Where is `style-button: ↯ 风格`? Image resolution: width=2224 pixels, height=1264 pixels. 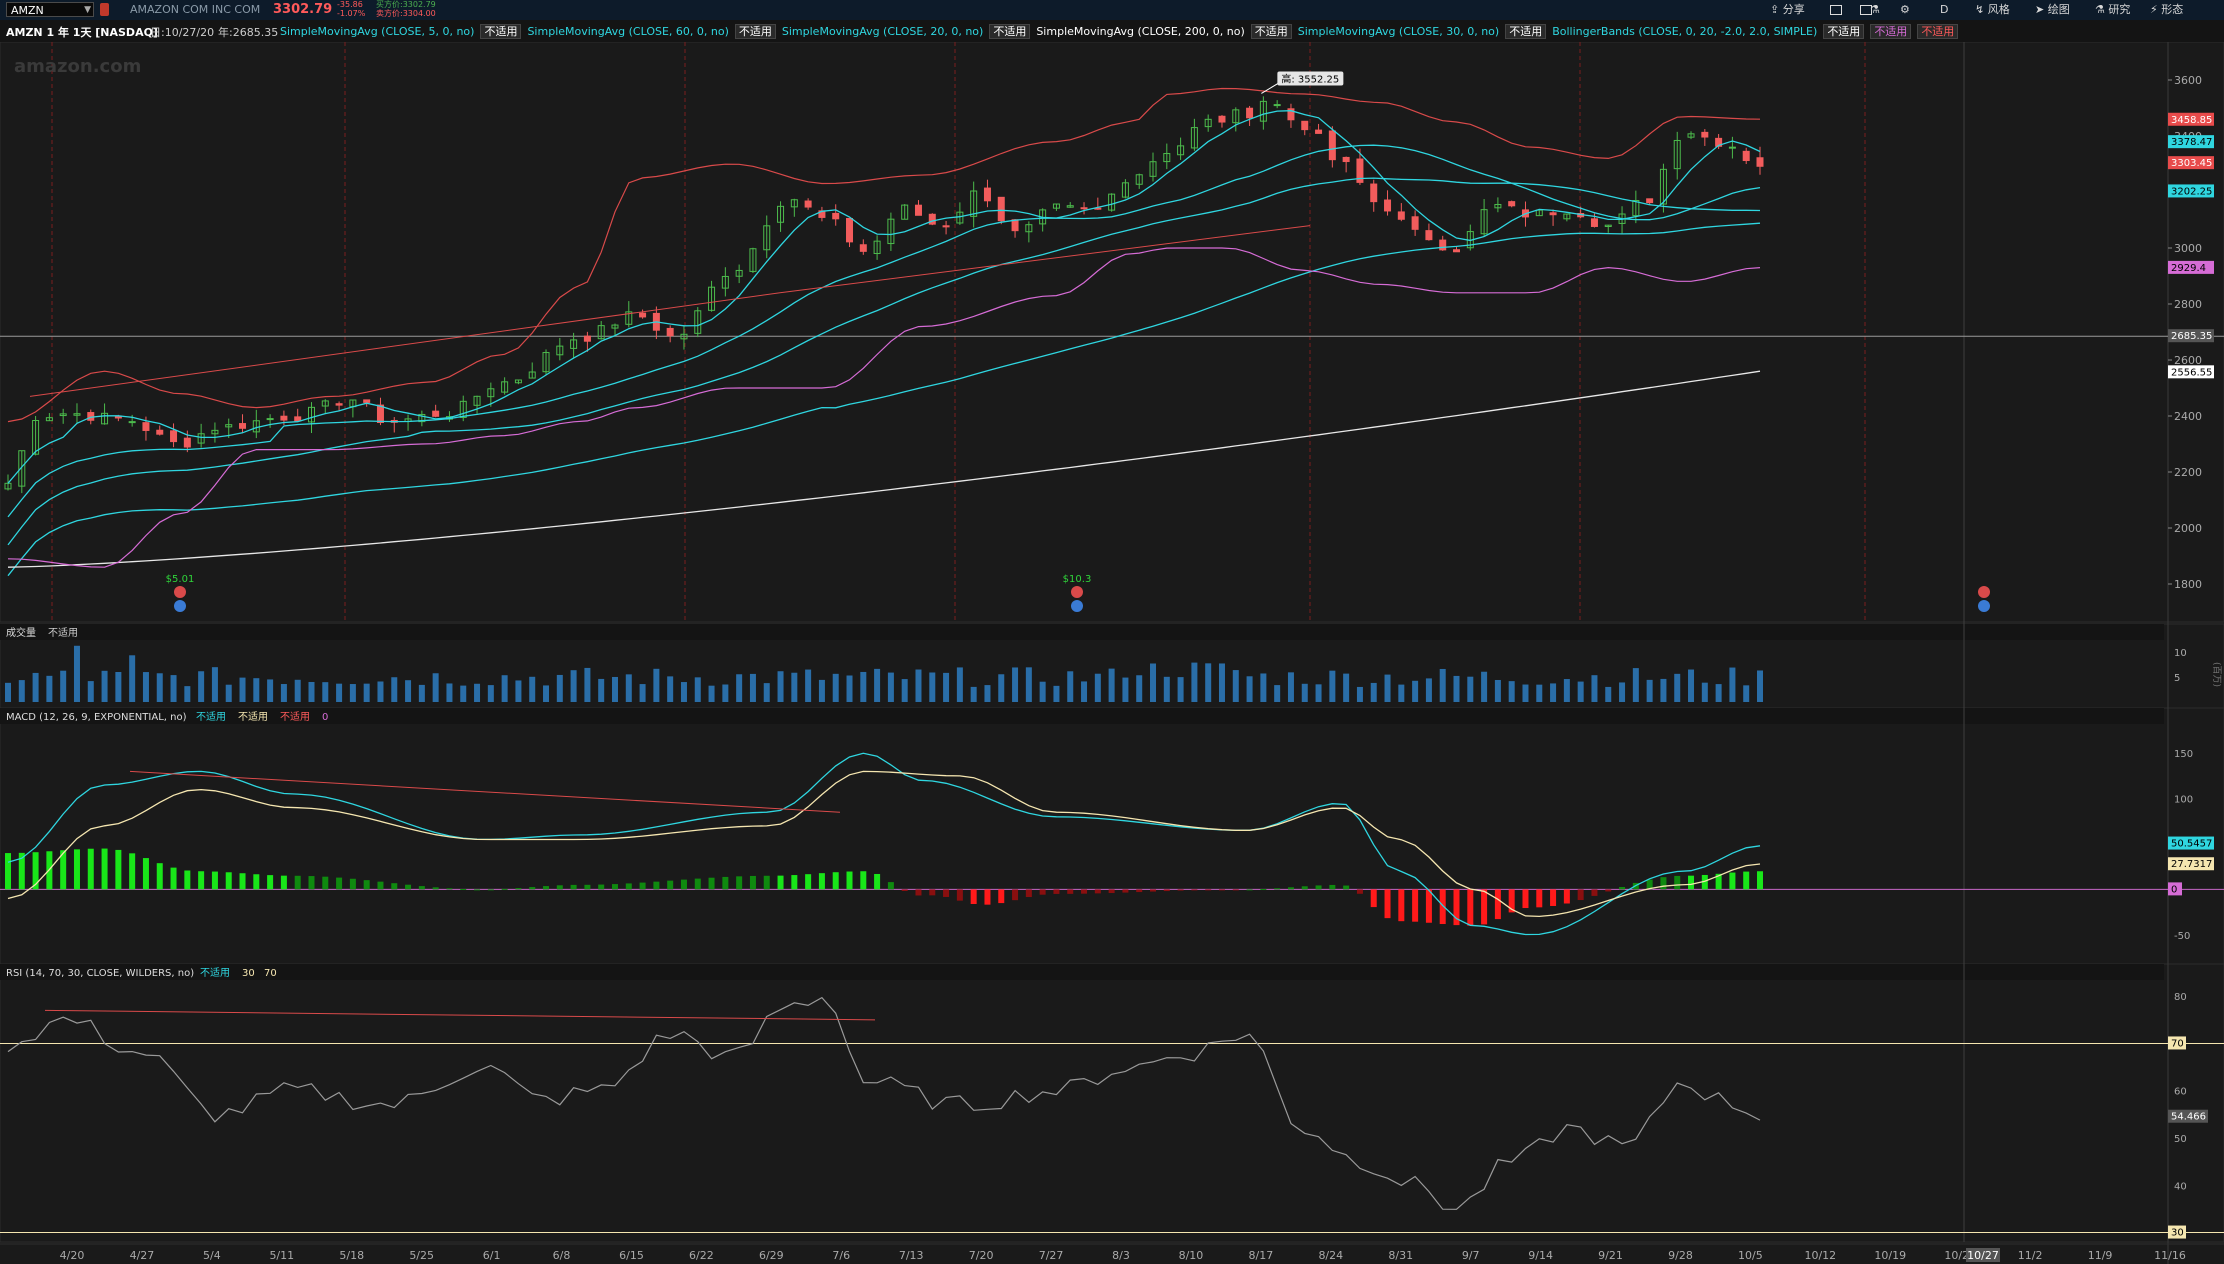 style-button: ↯ 风格 is located at coordinates (1992, 10).